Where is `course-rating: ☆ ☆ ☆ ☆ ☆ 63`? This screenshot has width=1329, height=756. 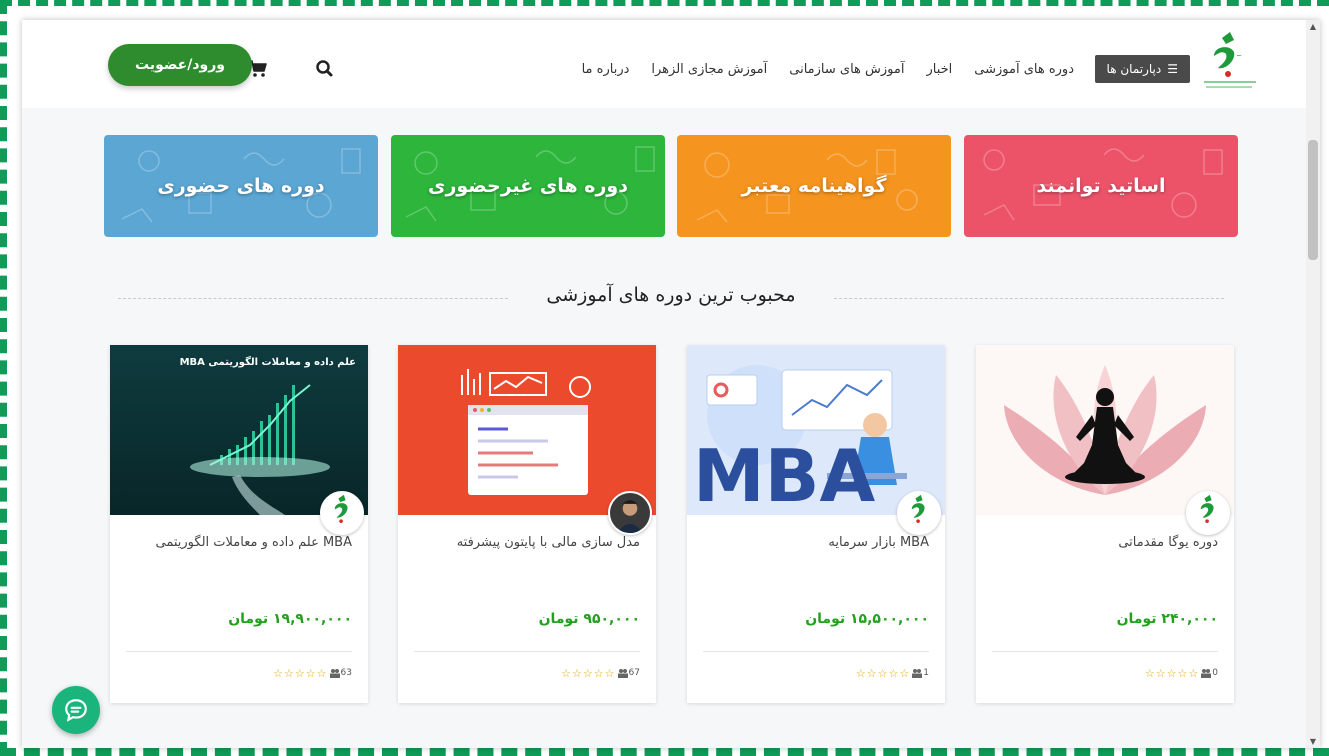
course-rating: ☆ ☆ ☆ ☆ ☆ 63 is located at coordinates (312, 673).